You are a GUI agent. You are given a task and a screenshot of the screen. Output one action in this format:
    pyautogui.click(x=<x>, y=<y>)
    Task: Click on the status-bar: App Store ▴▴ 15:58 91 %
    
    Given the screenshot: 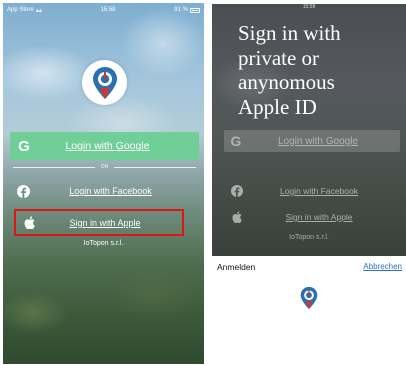 What is the action you would take?
    pyautogui.click(x=103, y=10)
    